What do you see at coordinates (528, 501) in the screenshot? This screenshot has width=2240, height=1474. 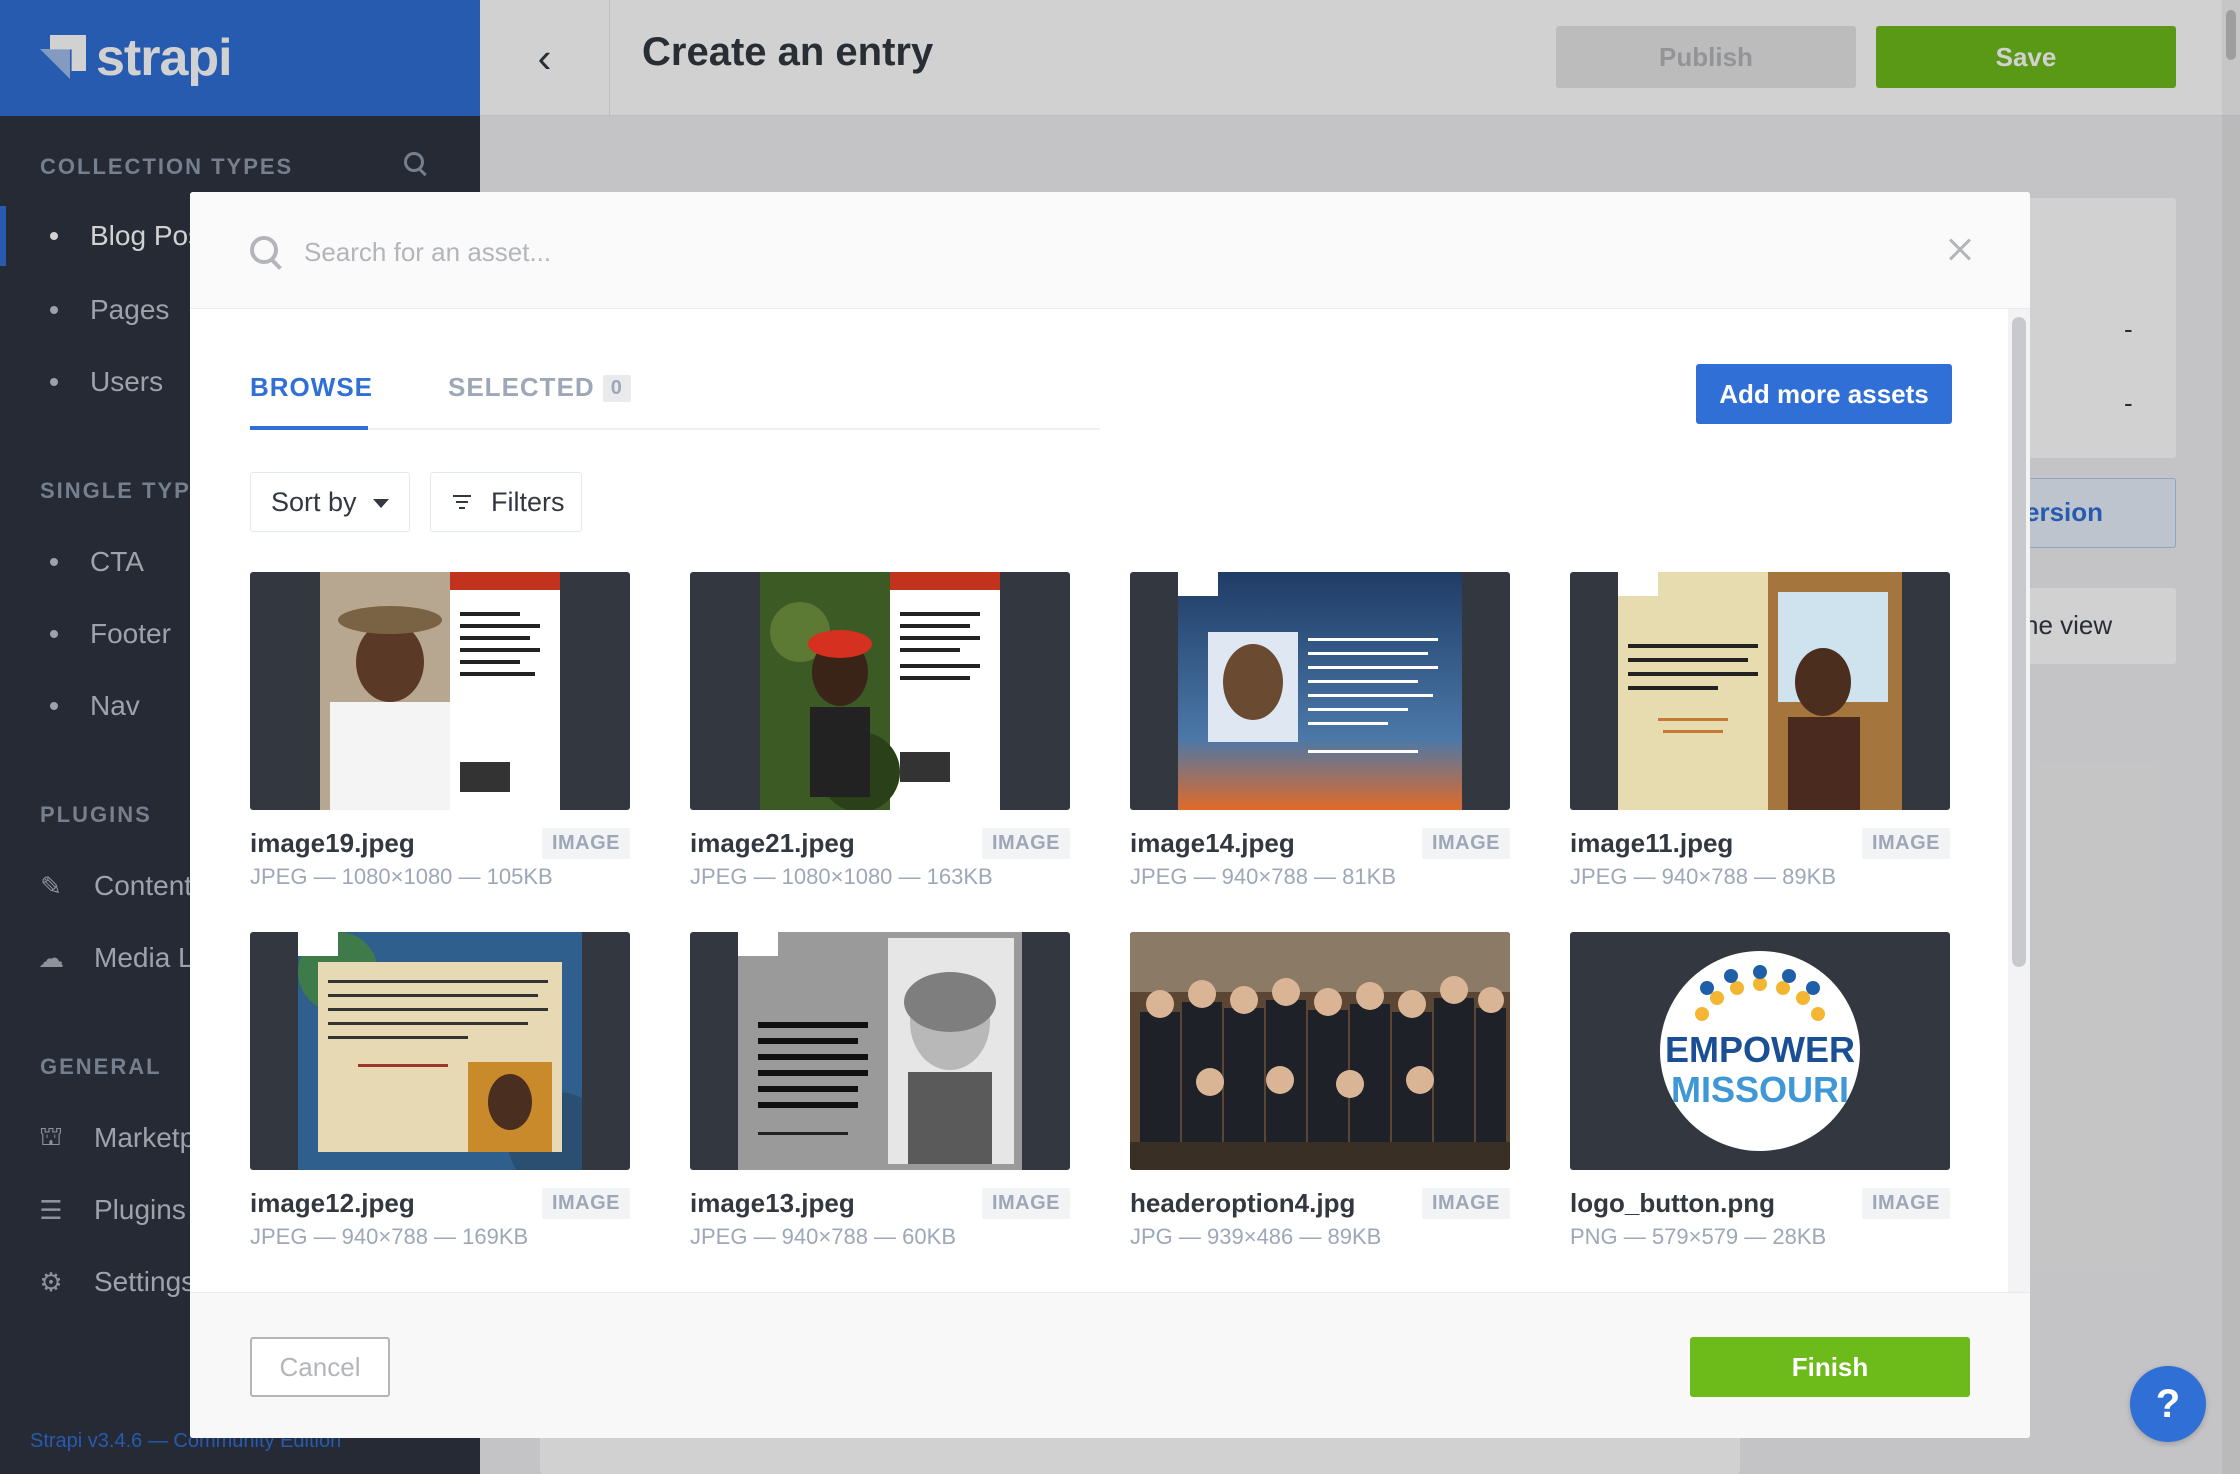 I see `filters-label: Filters` at bounding box center [528, 501].